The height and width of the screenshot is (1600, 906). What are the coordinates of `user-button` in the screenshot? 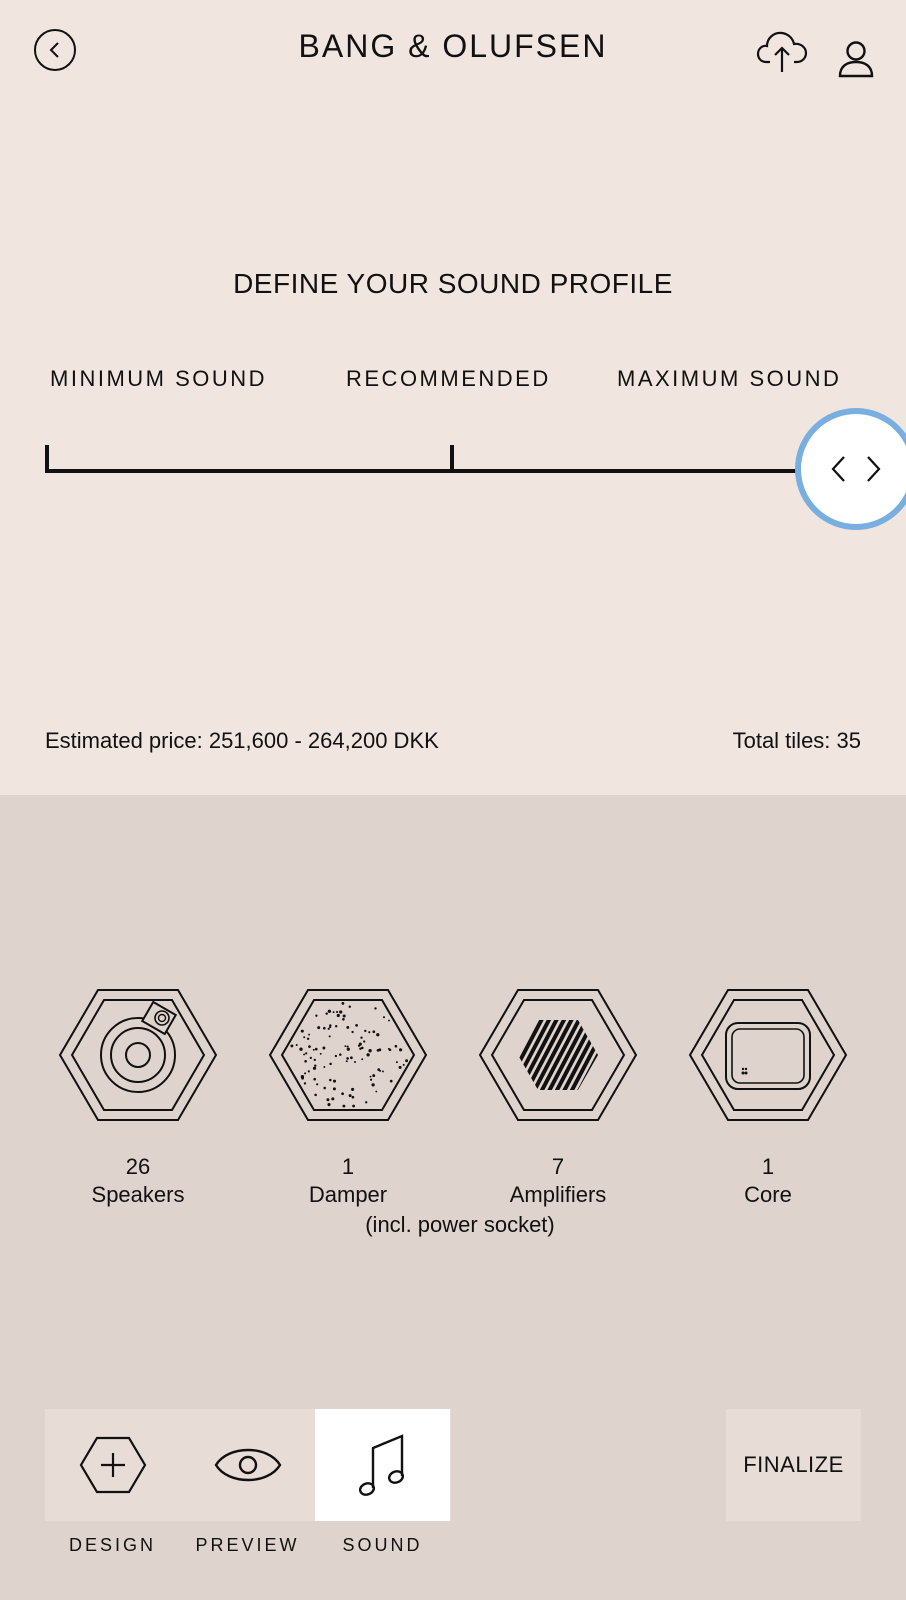 It's located at (856, 59).